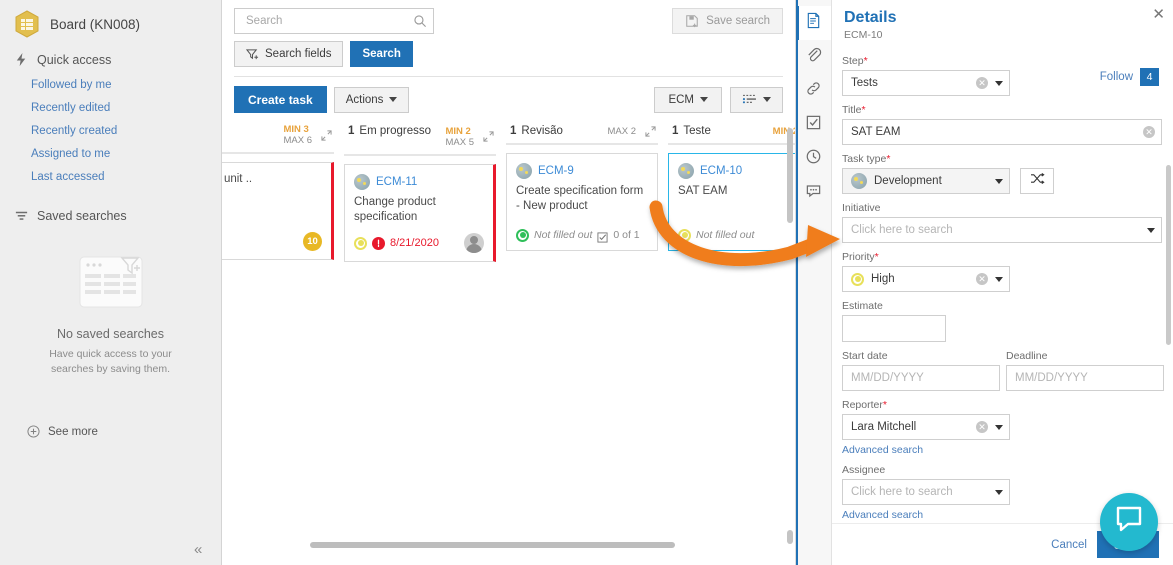 This screenshot has width=1173, height=565. I want to click on task-card-footer: 8/21/2020, so click(419, 239).